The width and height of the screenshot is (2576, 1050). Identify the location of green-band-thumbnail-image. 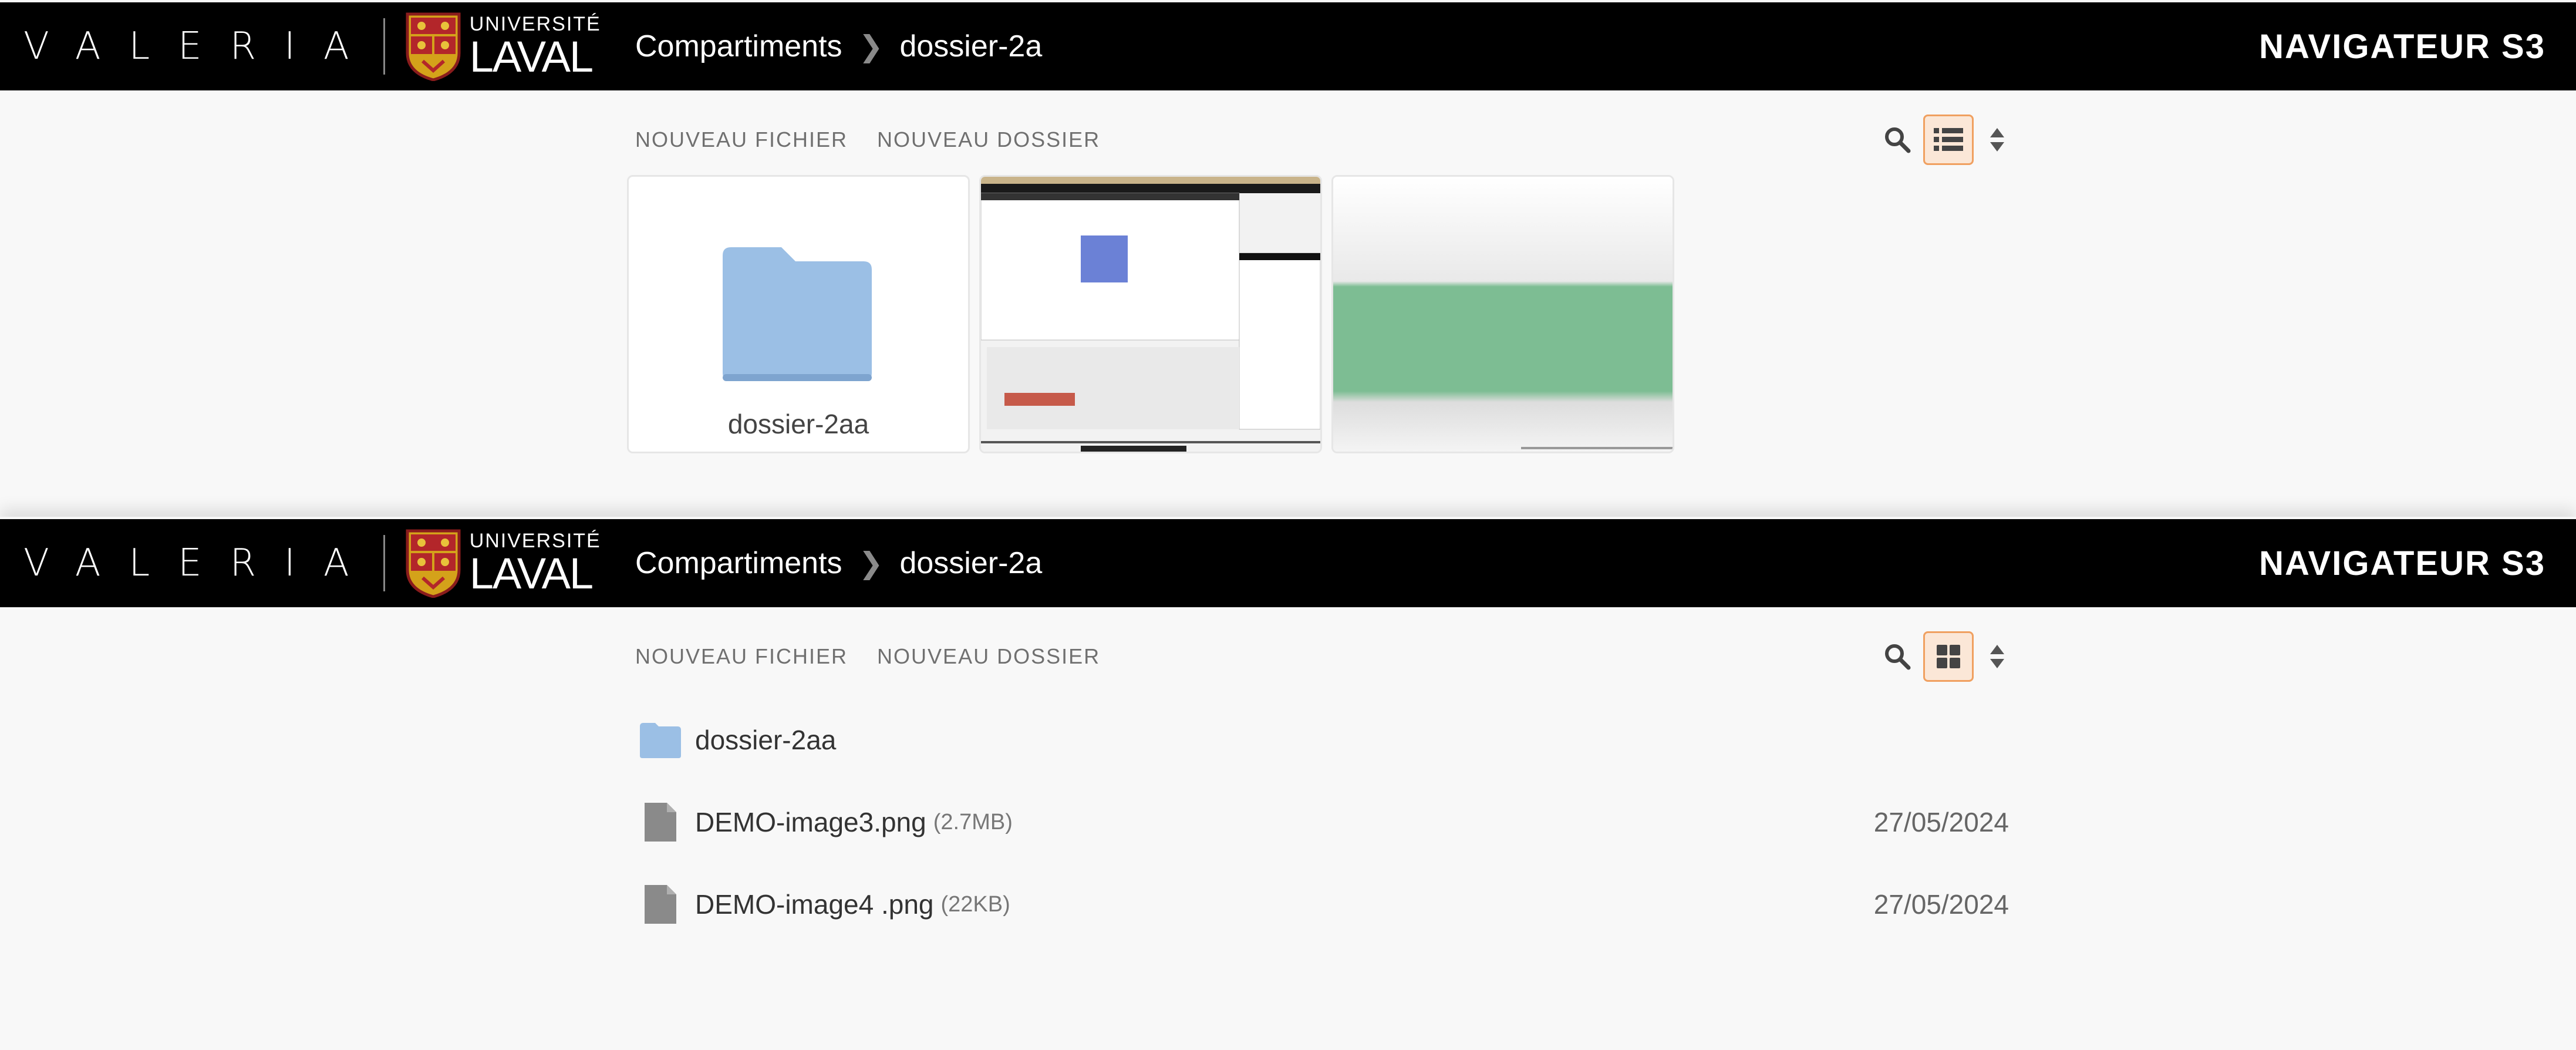
(1503, 314).